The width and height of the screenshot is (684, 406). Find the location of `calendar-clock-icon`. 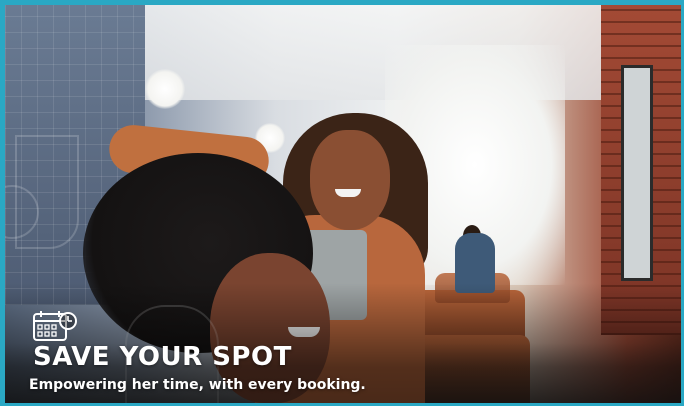

calendar-clock-icon is located at coordinates (55, 326).